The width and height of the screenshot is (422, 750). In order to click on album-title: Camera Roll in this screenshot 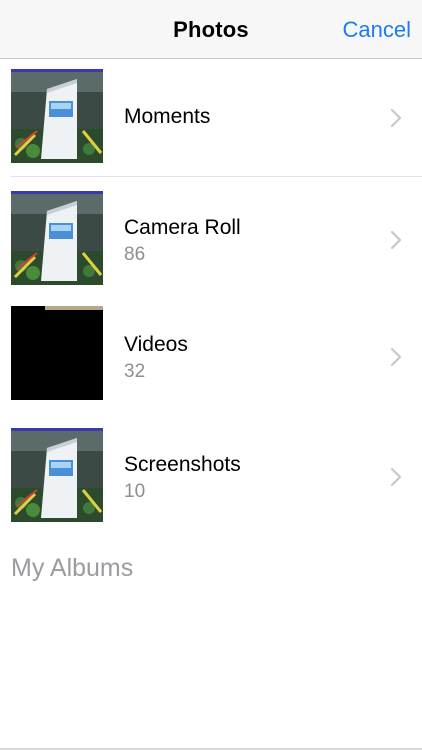, I will do `click(182, 227)`.